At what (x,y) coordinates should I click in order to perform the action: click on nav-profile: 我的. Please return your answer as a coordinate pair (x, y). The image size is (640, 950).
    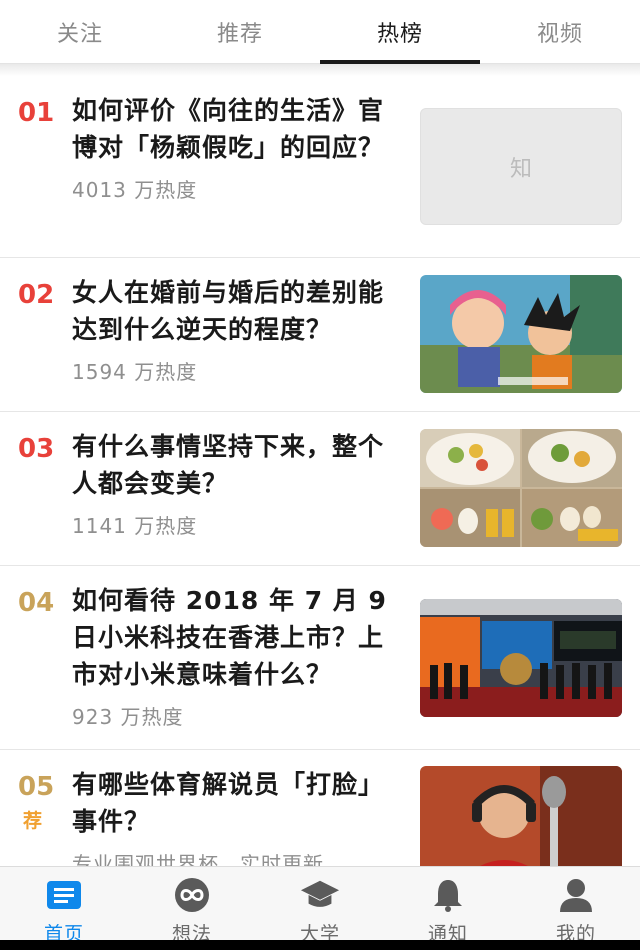
    Looking at the image, I should click on (576, 908).